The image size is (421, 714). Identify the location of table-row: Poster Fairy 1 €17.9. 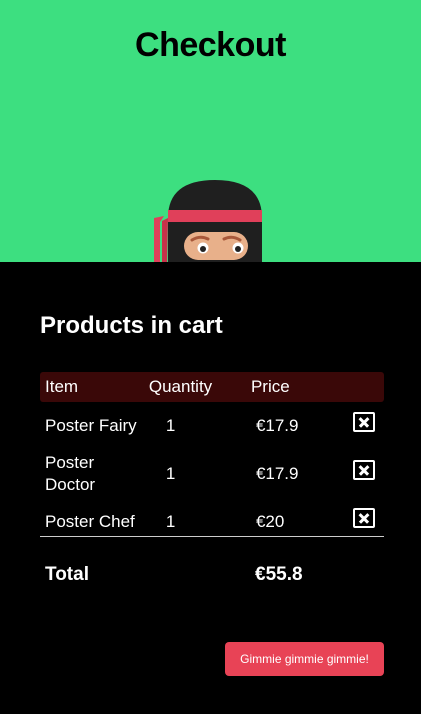
(212, 426).